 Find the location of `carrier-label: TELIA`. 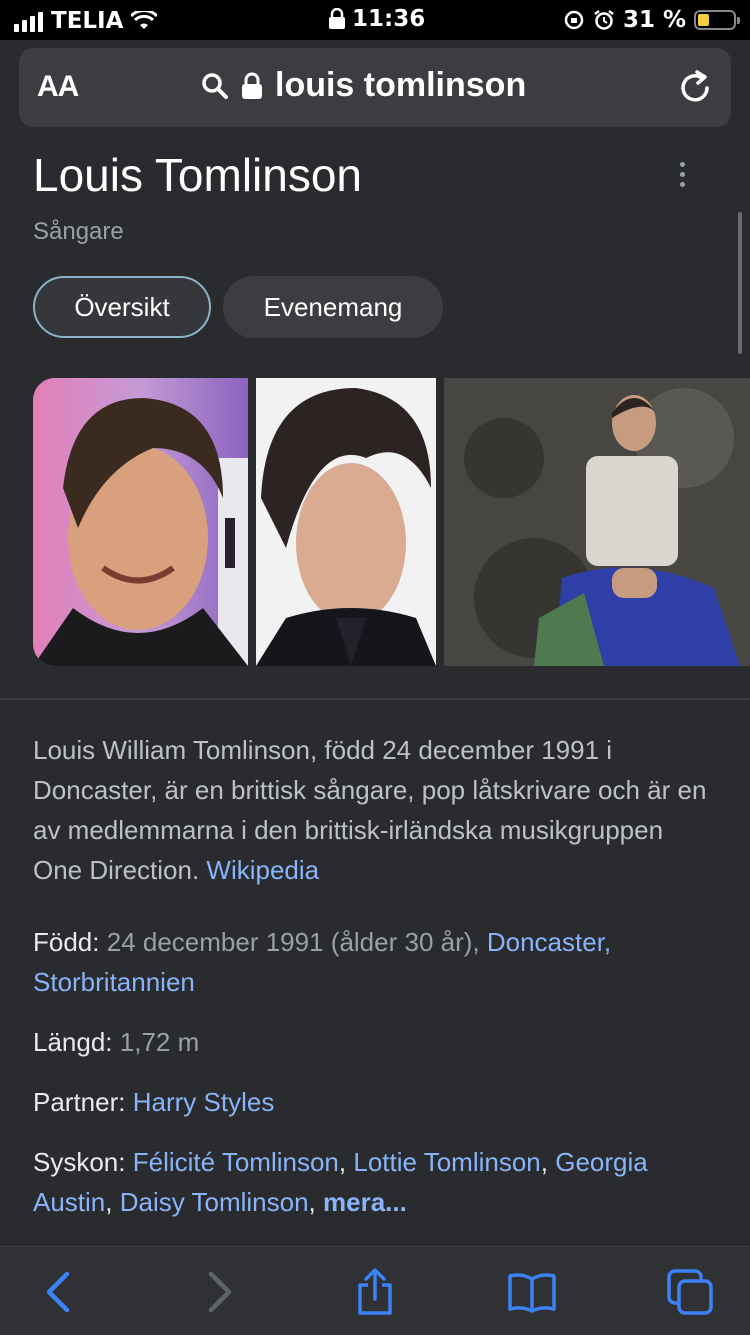

carrier-label: TELIA is located at coordinates (87, 21).